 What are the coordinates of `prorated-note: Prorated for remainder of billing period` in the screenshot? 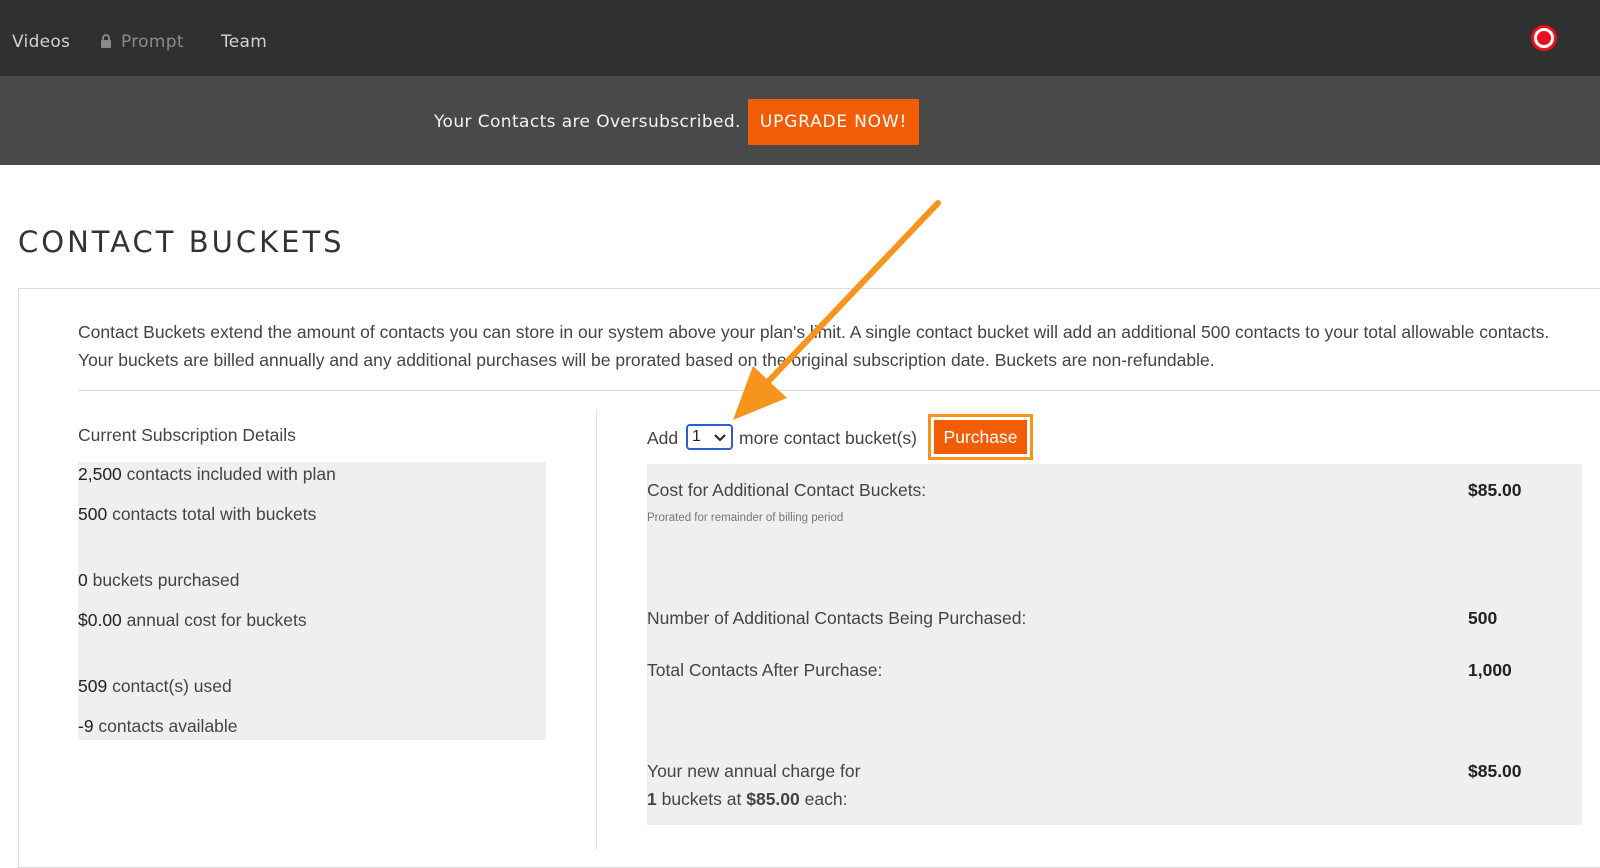 It's located at (745, 518).